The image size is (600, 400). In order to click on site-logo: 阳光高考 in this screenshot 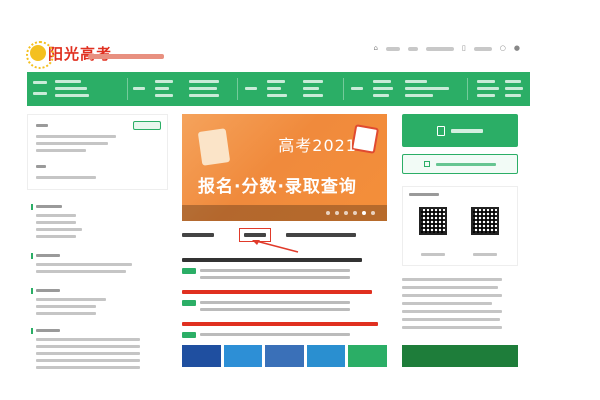, I will do `click(69, 55)`.